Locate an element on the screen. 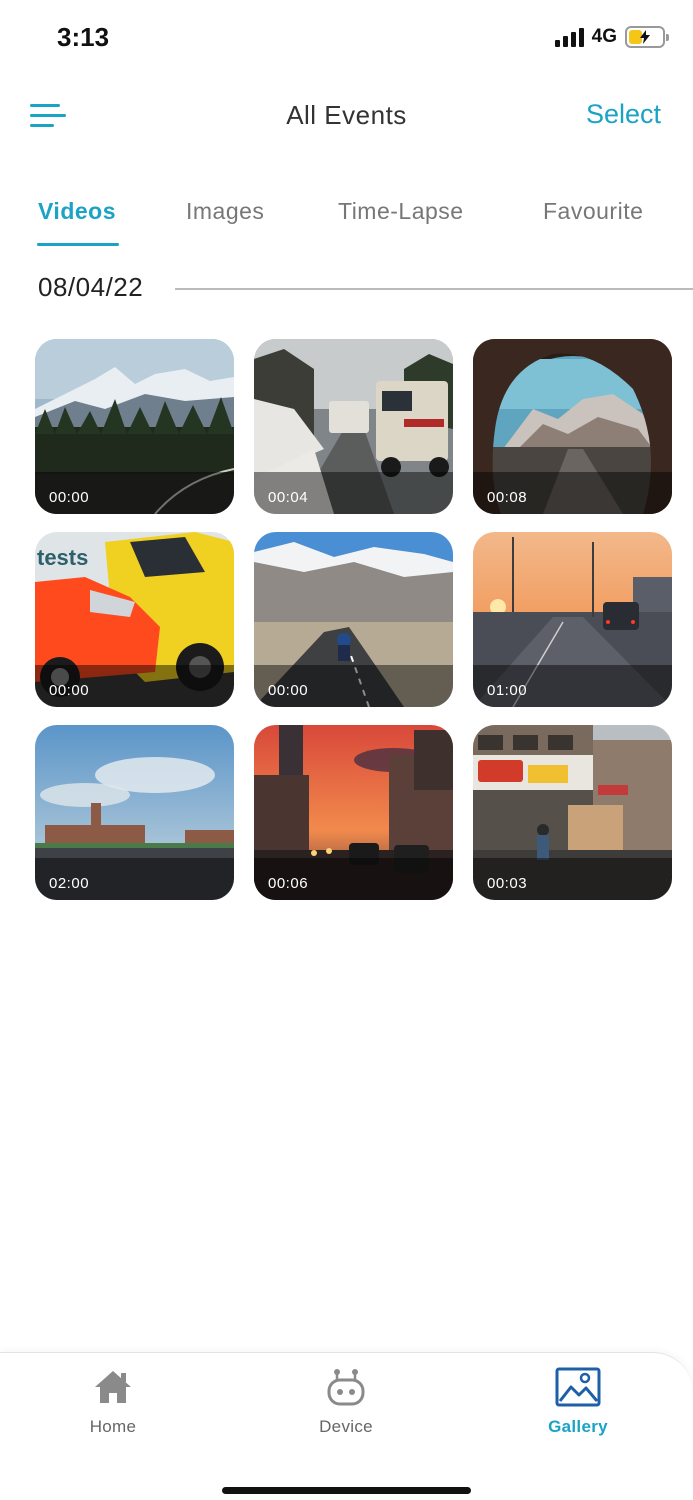 The height and width of the screenshot is (1500, 693). video-thumbnail: 00:04 is located at coordinates (353, 426).